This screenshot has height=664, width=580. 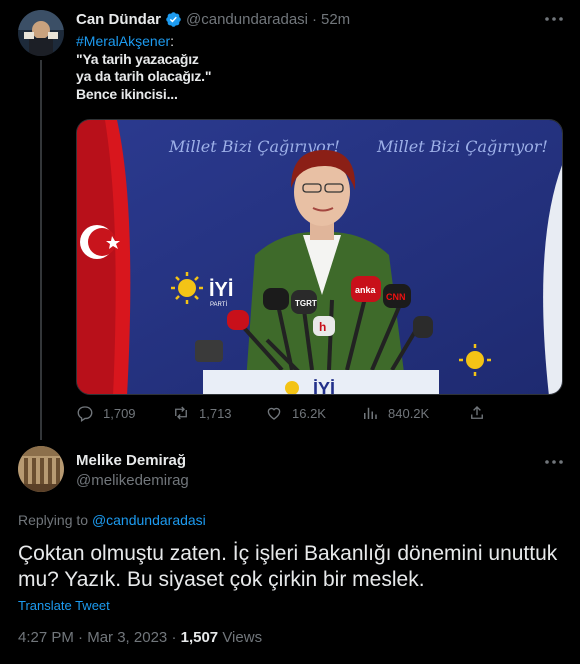 What do you see at coordinates (127, 637) in the screenshot?
I see `reply-date: Mar 3, 2023` at bounding box center [127, 637].